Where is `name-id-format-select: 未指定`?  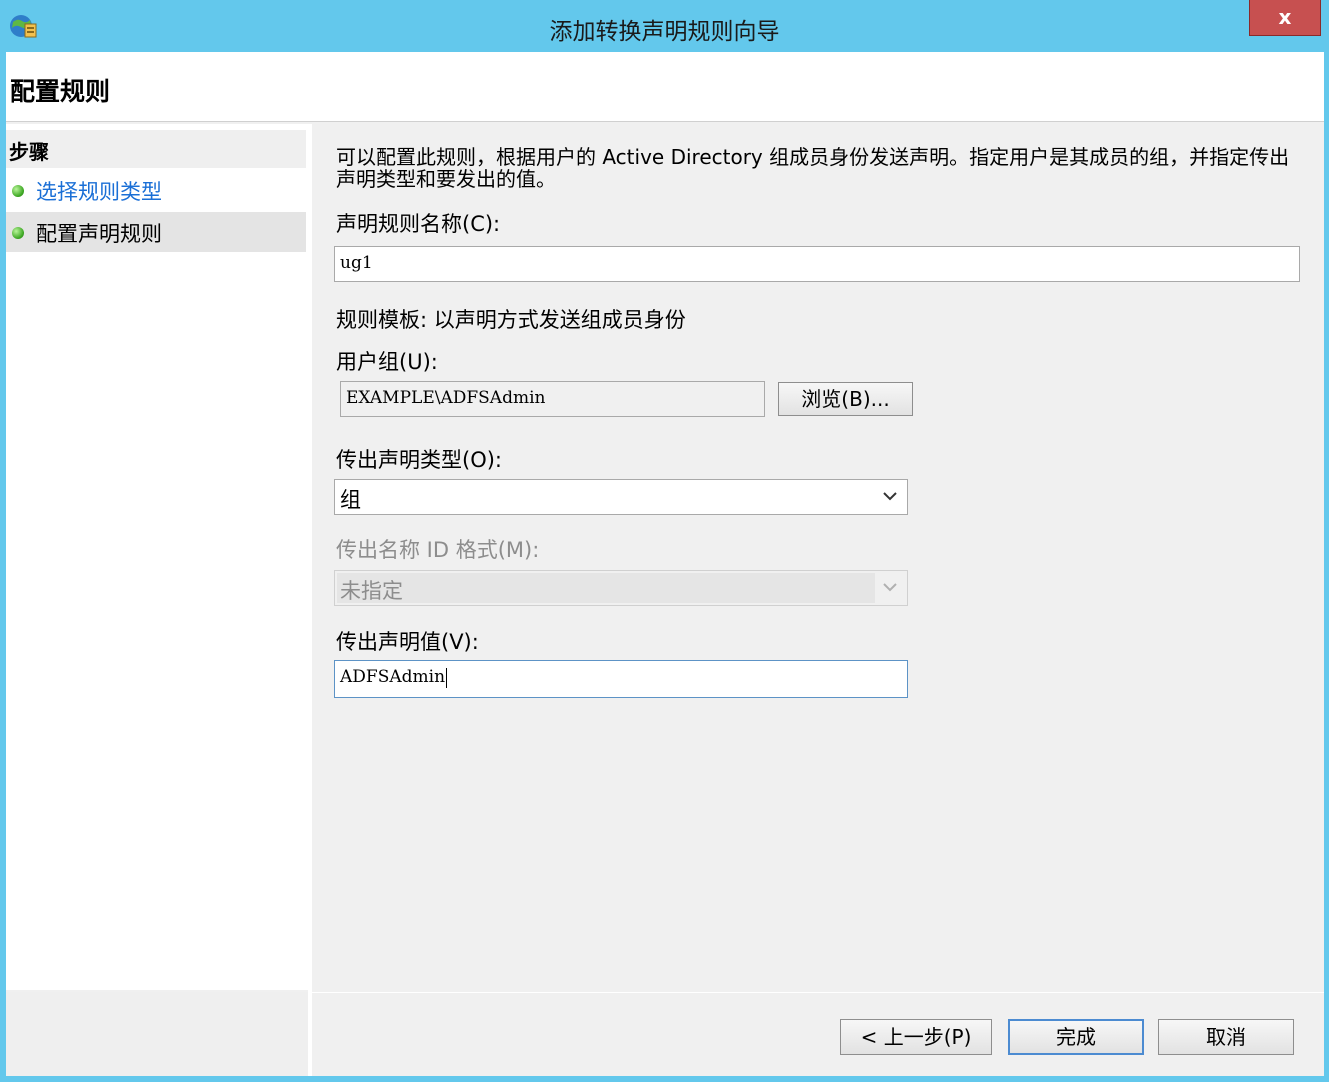
name-id-format-select: 未指定 is located at coordinates (621, 588).